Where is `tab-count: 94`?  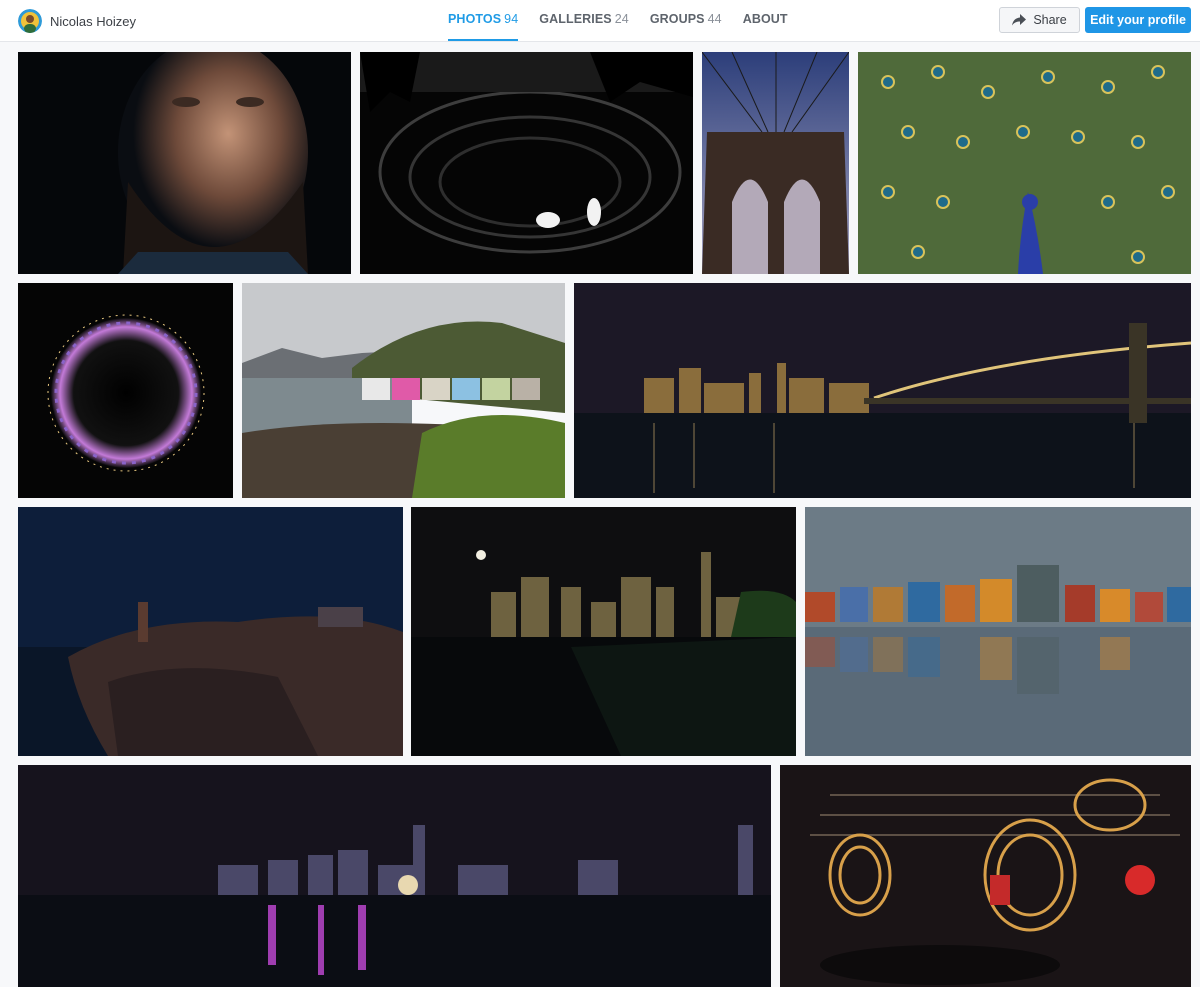 tab-count: 94 is located at coordinates (511, 19).